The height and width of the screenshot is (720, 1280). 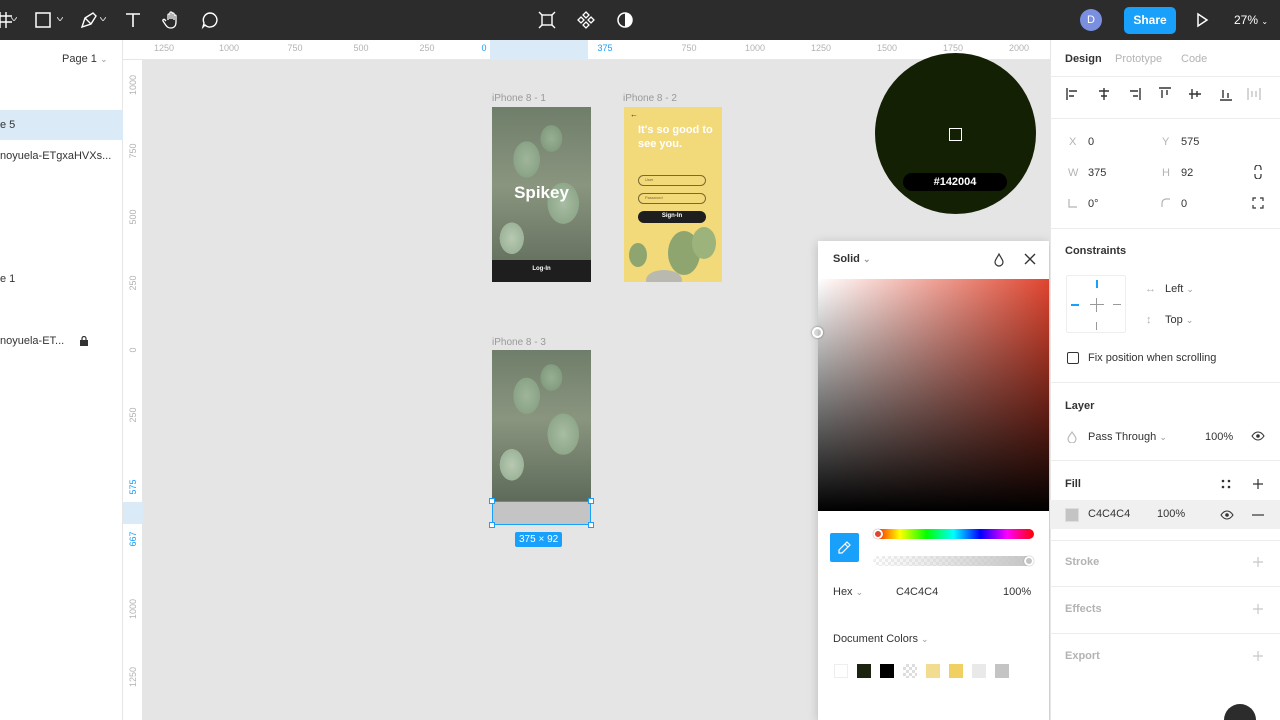 What do you see at coordinates (917, 592) in the screenshot?
I see `hex-input: C4C4C4` at bounding box center [917, 592].